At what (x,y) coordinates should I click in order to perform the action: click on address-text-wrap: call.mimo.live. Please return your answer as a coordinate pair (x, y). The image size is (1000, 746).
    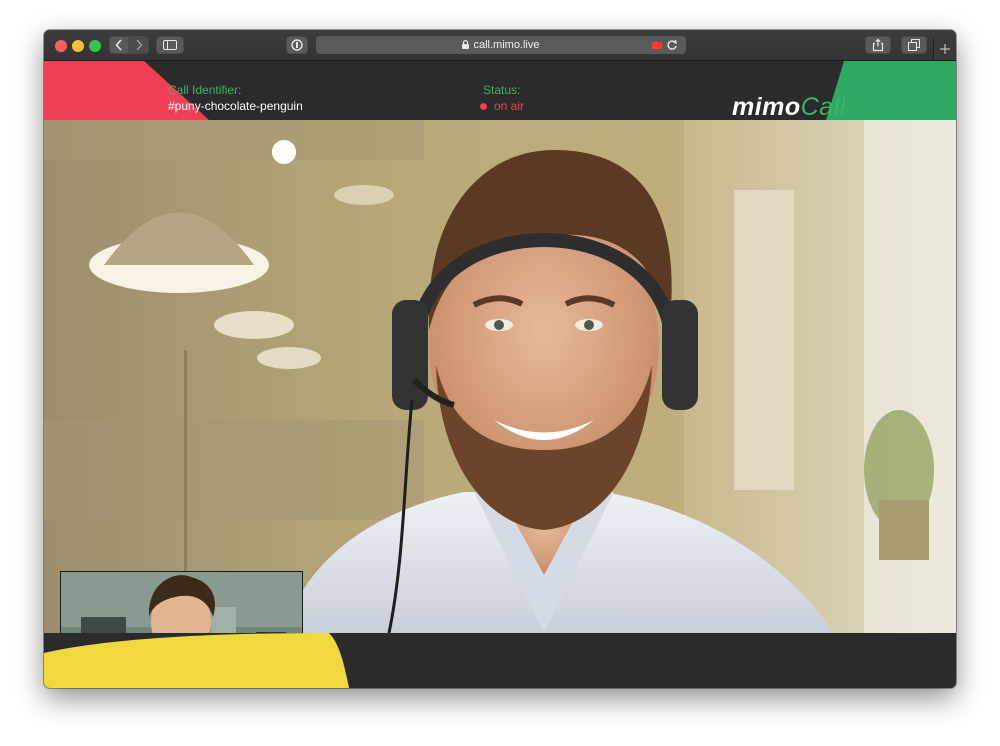
    Looking at the image, I should click on (501, 45).